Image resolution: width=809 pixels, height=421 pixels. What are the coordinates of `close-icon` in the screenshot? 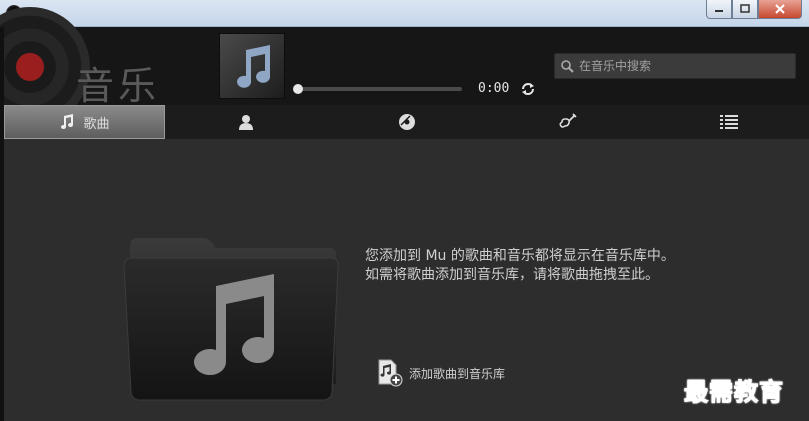 It's located at (780, 9).